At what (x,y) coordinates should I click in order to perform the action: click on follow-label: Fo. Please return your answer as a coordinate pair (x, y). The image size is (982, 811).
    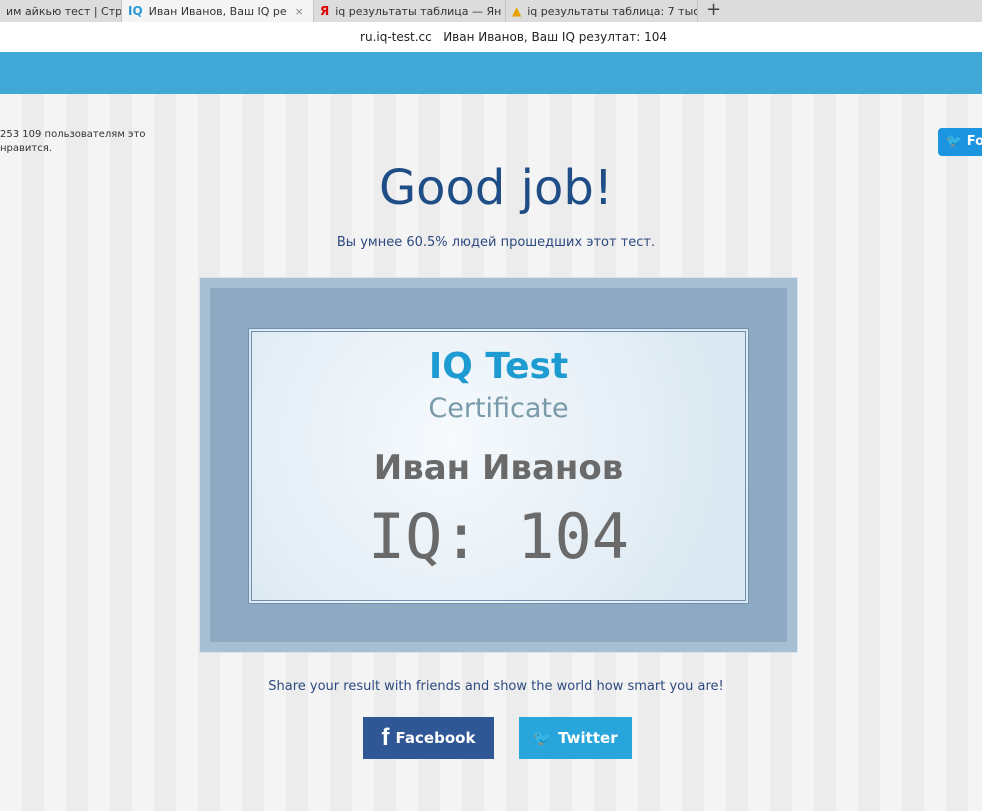
    Looking at the image, I should click on (974, 141).